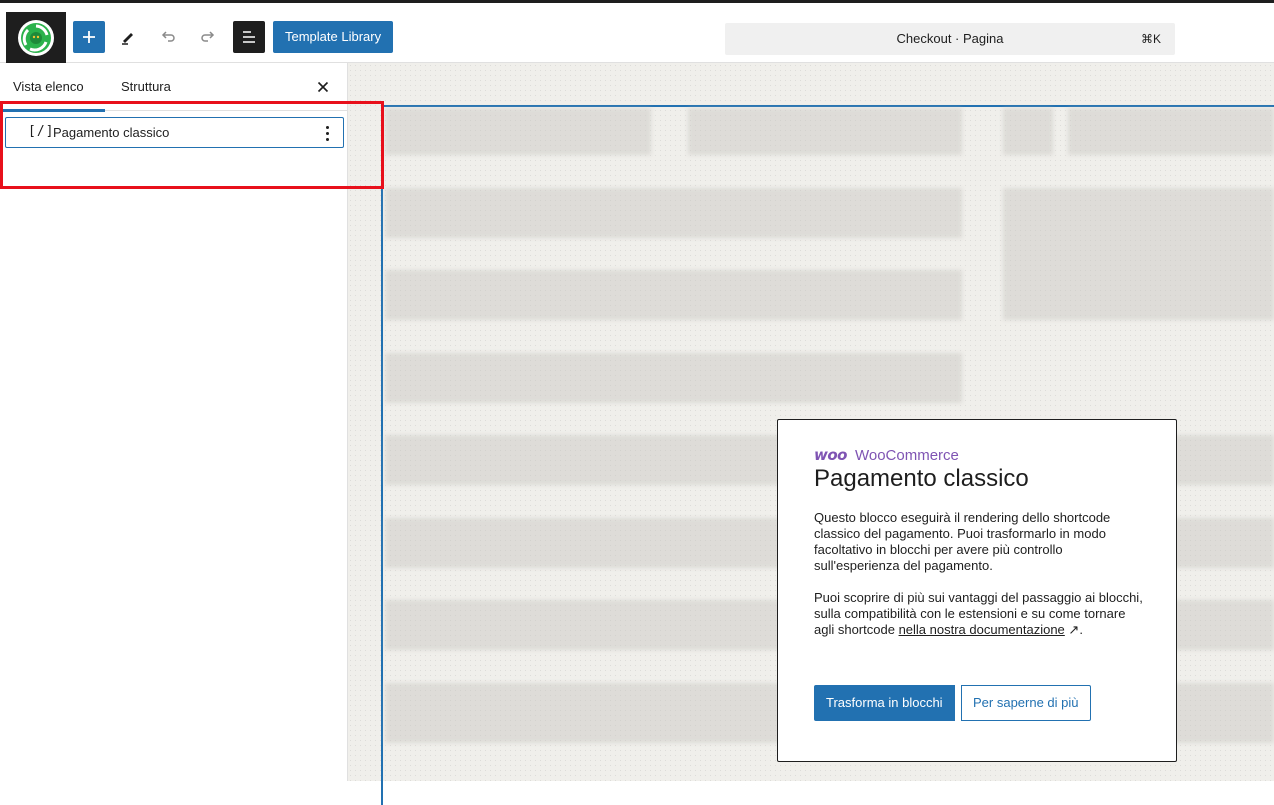 This screenshot has width=1274, height=805. I want to click on redo-button, so click(208, 37).